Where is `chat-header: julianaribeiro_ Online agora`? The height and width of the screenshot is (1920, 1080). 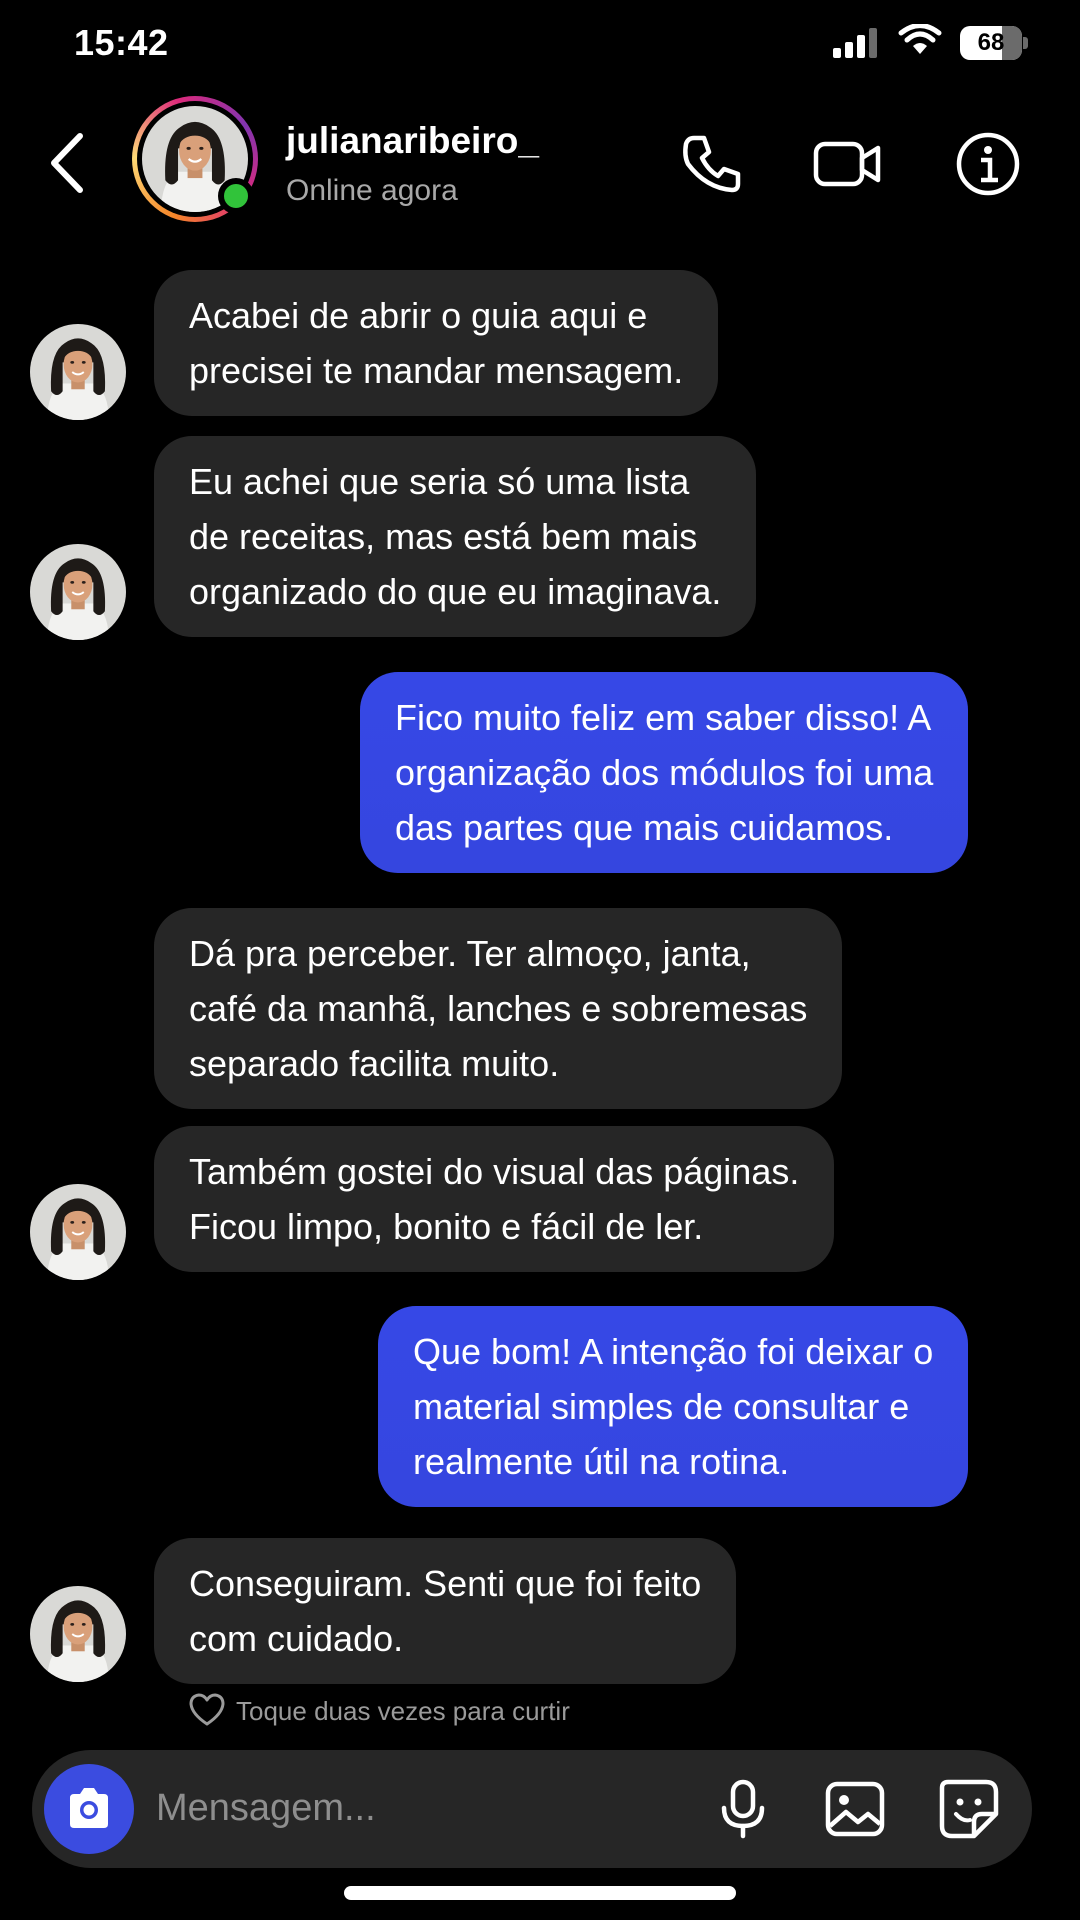
chat-header: julianaribeiro_ Online agora is located at coordinates (540, 165).